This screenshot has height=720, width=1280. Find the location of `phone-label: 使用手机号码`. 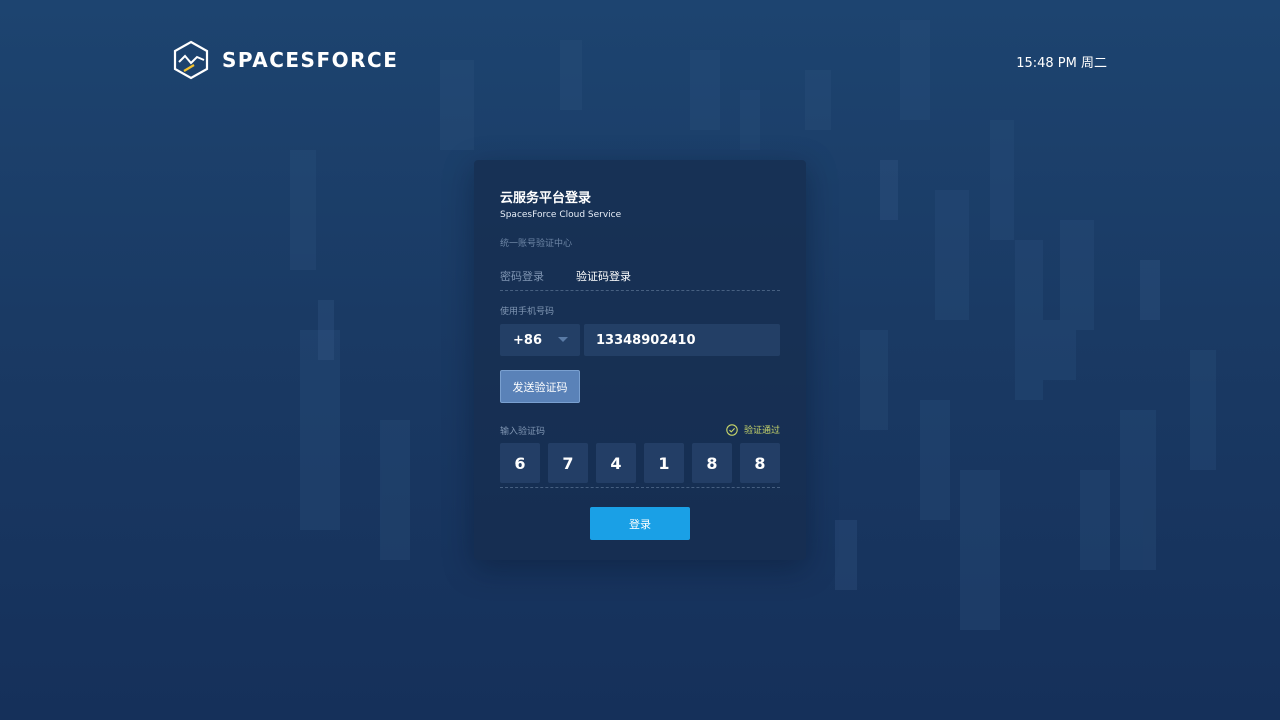

phone-label: 使用手机号码 is located at coordinates (527, 312).